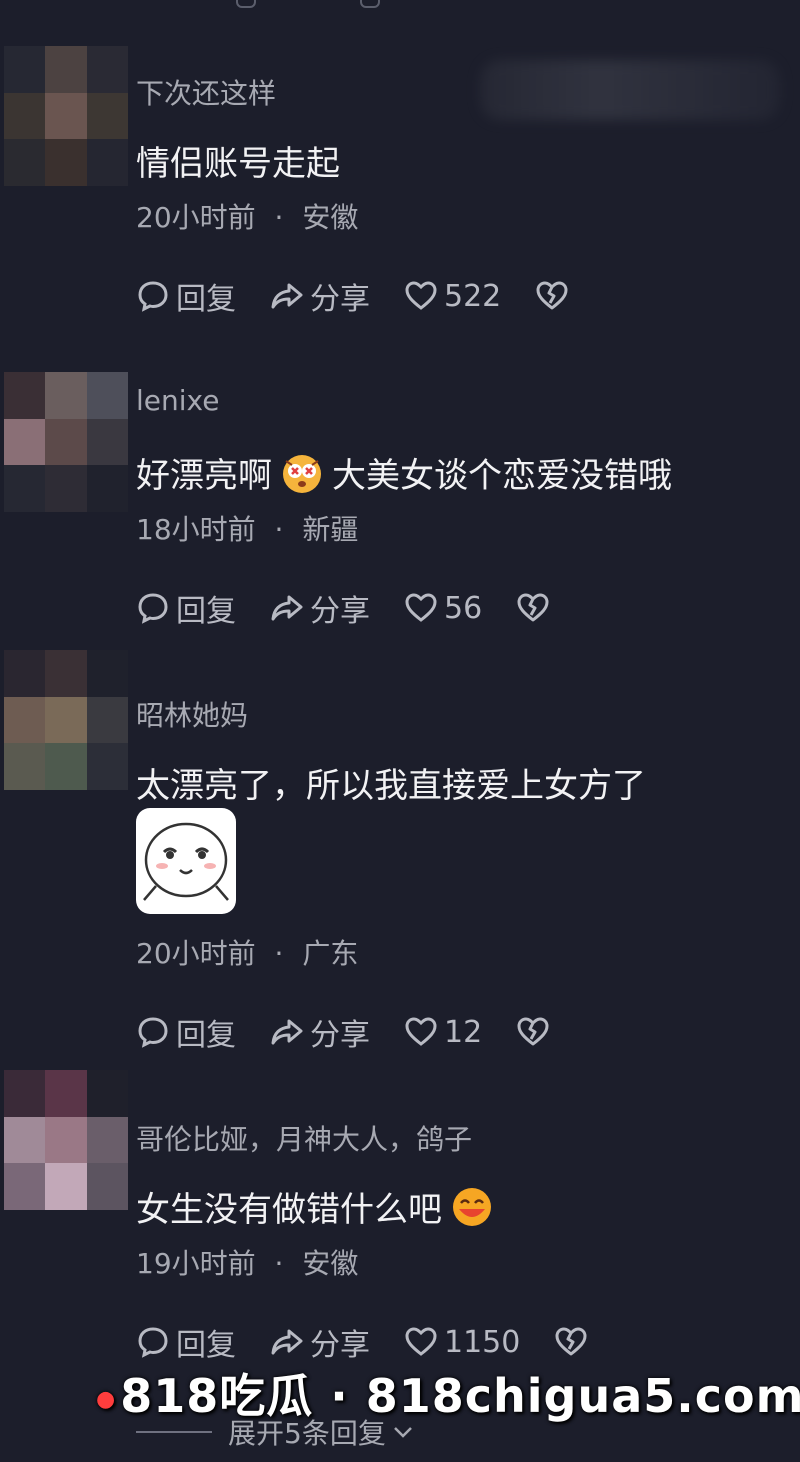 This screenshot has height=1462, width=800. What do you see at coordinates (192, 714) in the screenshot?
I see `comment-username: 昭林她妈` at bounding box center [192, 714].